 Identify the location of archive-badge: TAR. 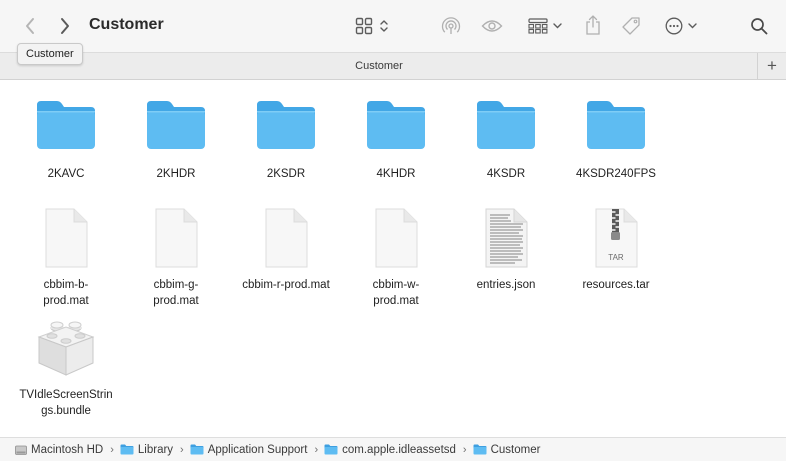
(616, 257).